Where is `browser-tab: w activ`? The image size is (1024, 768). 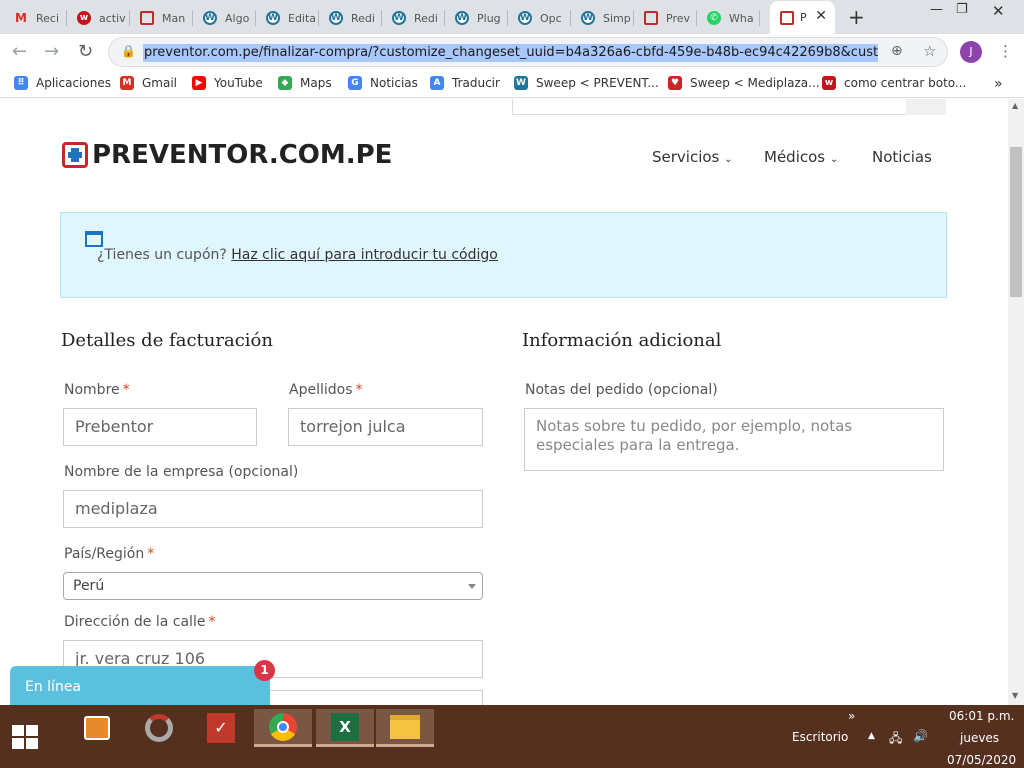 browser-tab: w activ is located at coordinates (100, 18).